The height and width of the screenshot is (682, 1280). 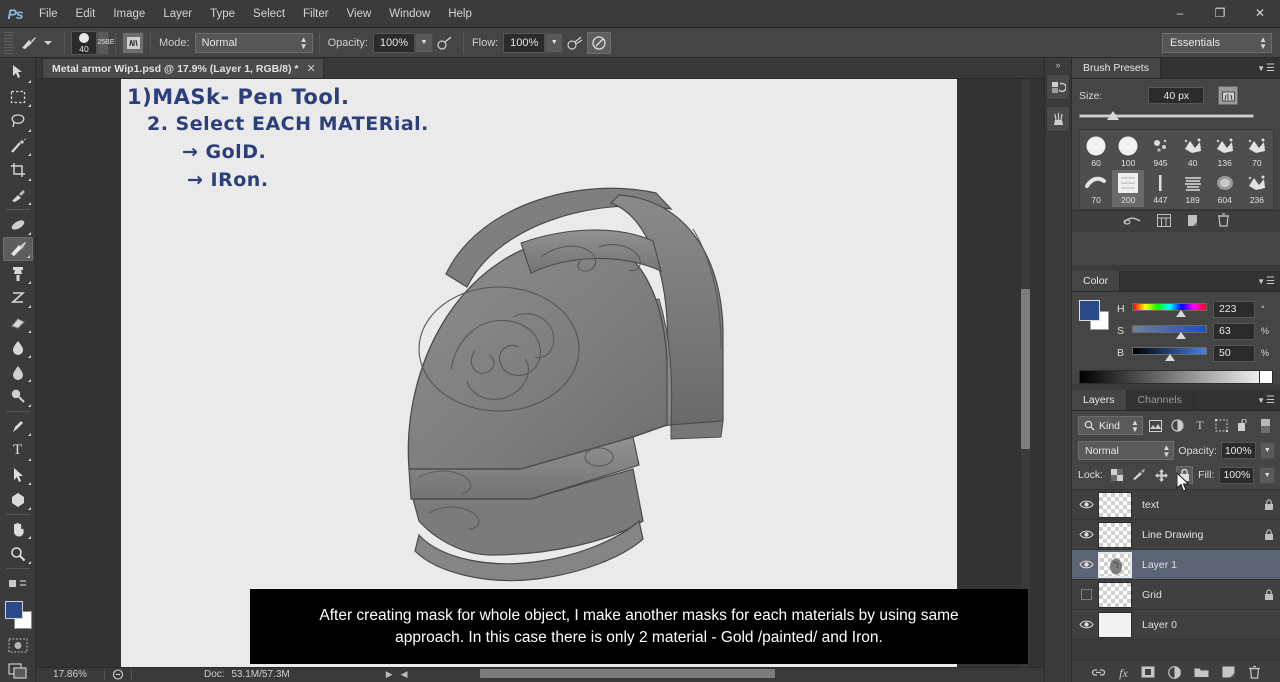 What do you see at coordinates (269, 14) in the screenshot?
I see `menu-select: Select` at bounding box center [269, 14].